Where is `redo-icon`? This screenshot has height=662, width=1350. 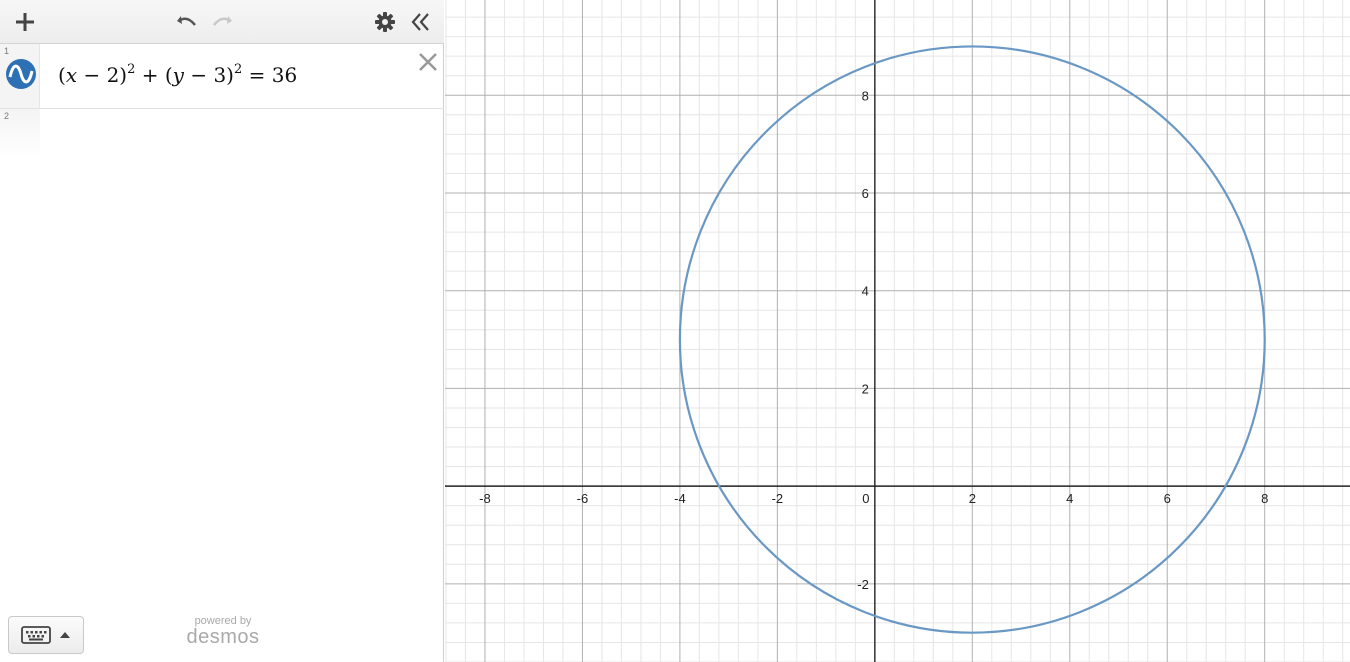 redo-icon is located at coordinates (222, 21).